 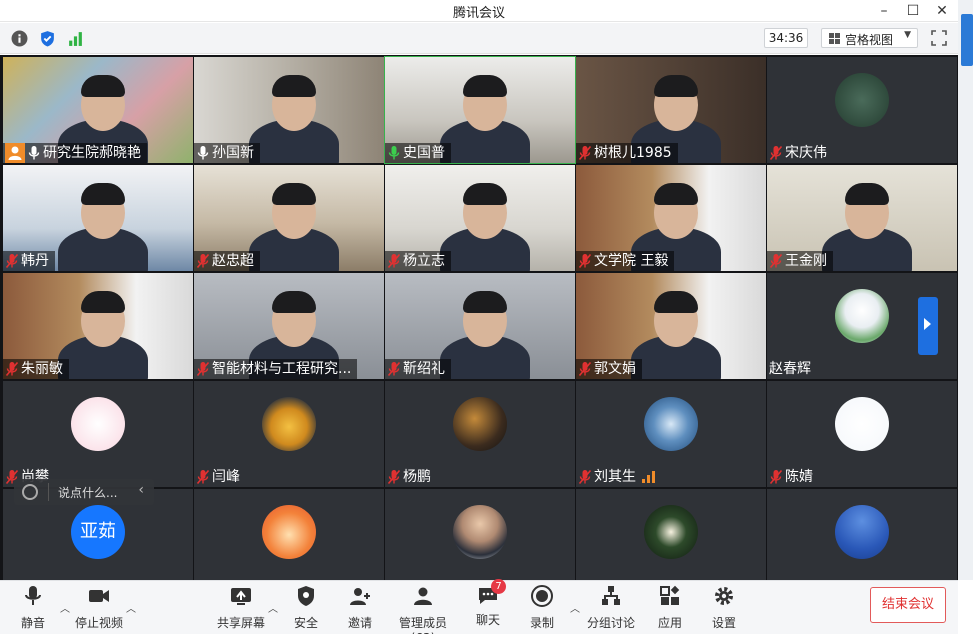 I want to click on participant-nameplate: 王金刚, so click(x=800, y=261).